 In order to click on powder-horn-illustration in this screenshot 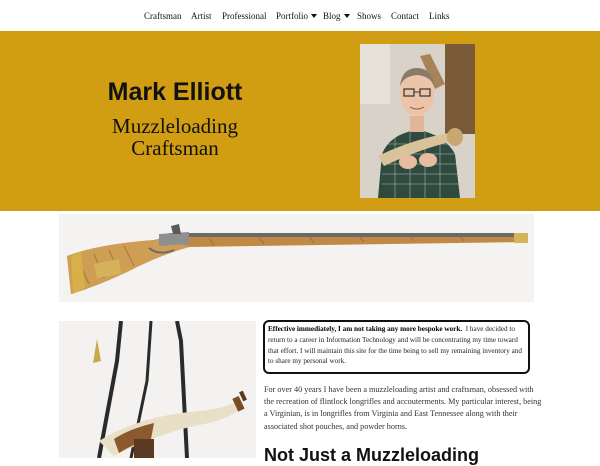, I will do `click(157, 389)`.